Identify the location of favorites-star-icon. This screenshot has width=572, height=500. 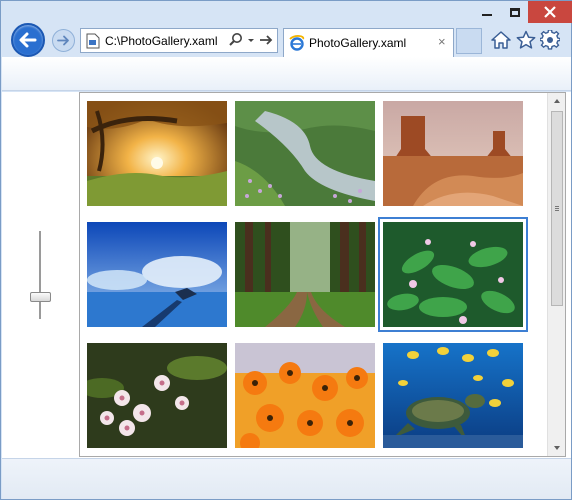
(526, 40).